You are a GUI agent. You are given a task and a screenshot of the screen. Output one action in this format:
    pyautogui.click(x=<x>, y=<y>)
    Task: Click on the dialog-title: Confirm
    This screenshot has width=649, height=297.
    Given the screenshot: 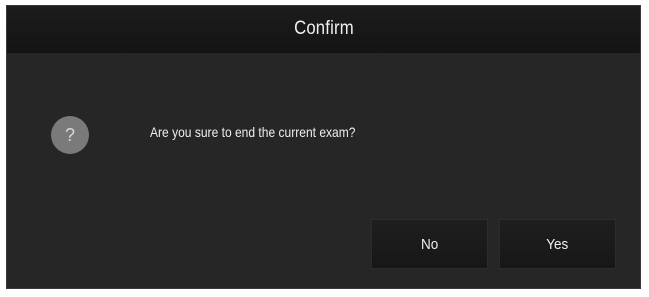 What is the action you would take?
    pyautogui.click(x=323, y=28)
    